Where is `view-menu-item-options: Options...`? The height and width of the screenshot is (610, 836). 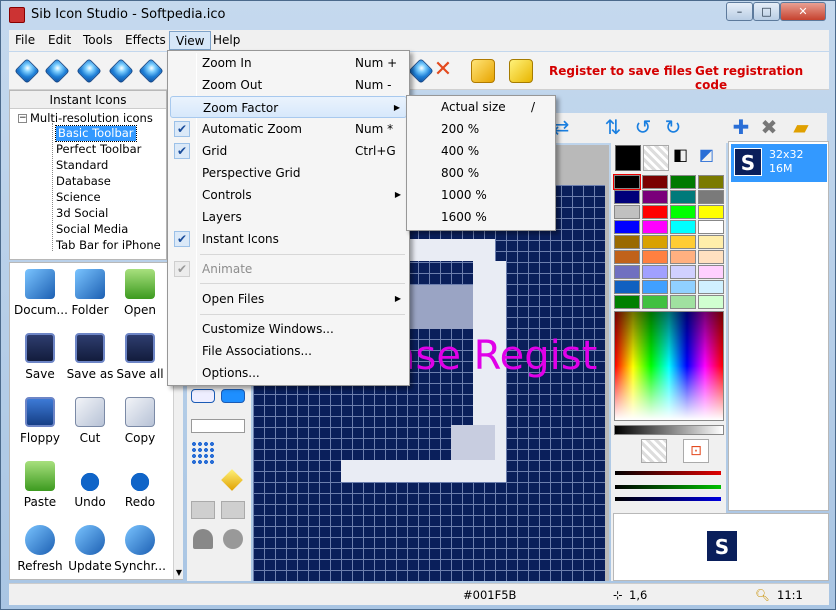
view-menu-item-options: Options... is located at coordinates (288, 373).